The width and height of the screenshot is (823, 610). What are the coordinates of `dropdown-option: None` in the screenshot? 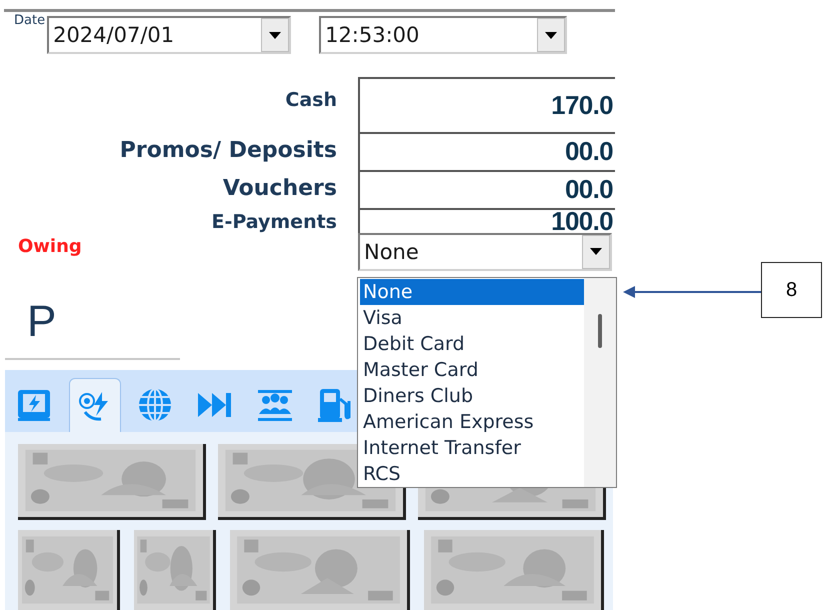 It's located at (472, 292).